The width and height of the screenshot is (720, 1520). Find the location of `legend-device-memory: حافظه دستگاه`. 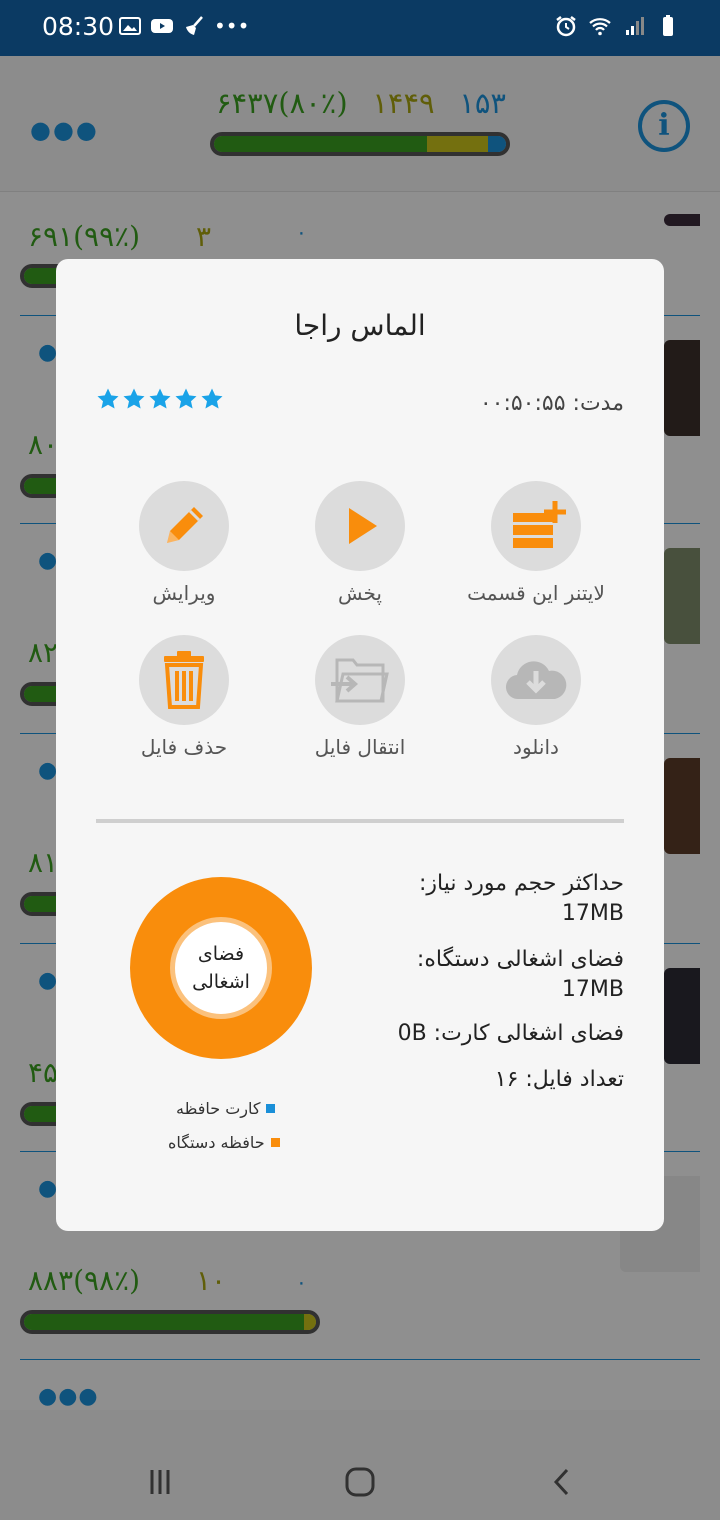

legend-device-memory: حافظه دستگاه is located at coordinates (224, 1142).